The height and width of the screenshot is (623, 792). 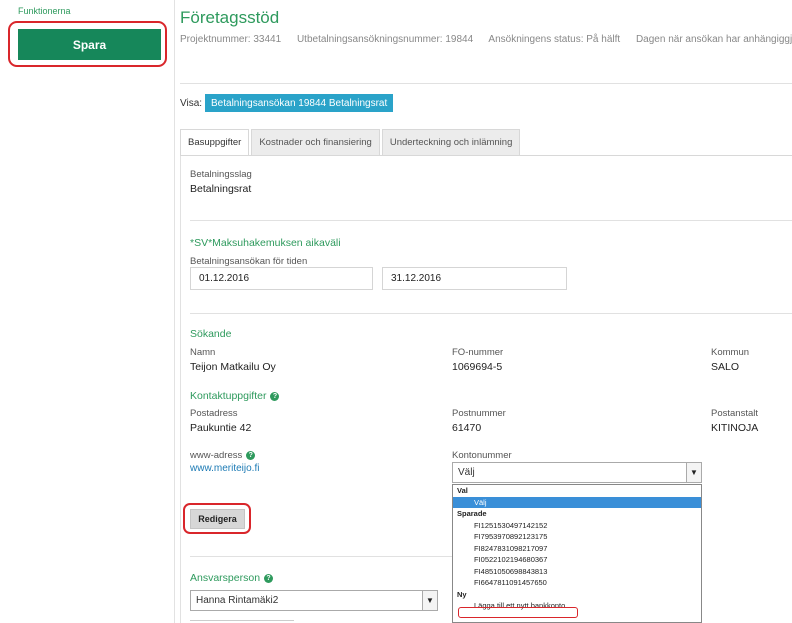 What do you see at coordinates (730, 352) in the screenshot?
I see `kommun-label: Kommun` at bounding box center [730, 352].